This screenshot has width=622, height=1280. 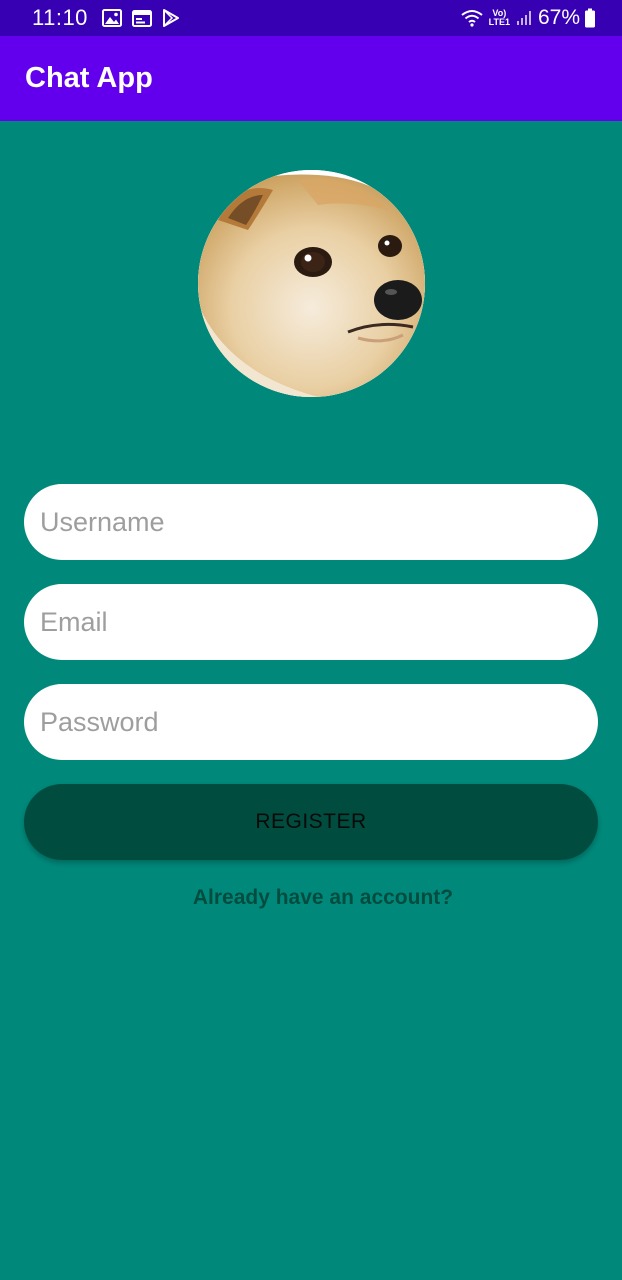 I want to click on profile-avatar, so click(x=311, y=283).